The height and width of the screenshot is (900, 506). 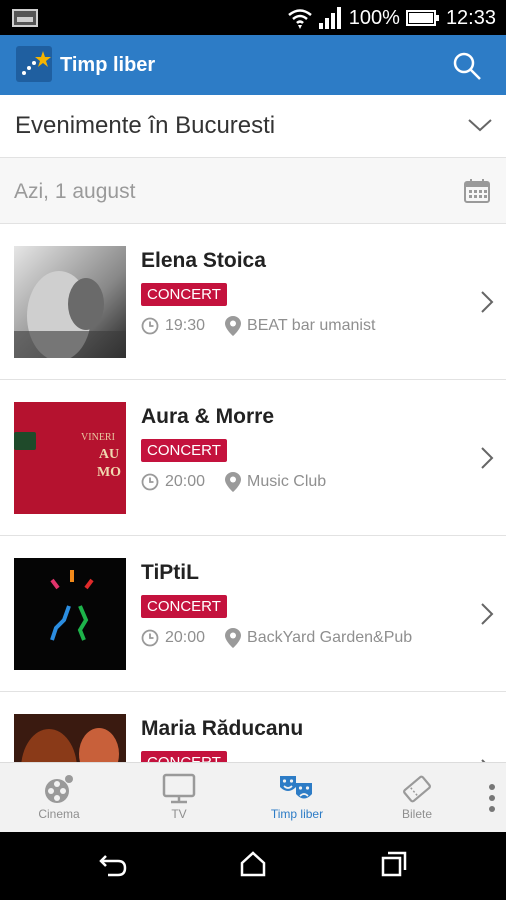 I want to click on app-title: Timp liber, so click(x=108, y=65).